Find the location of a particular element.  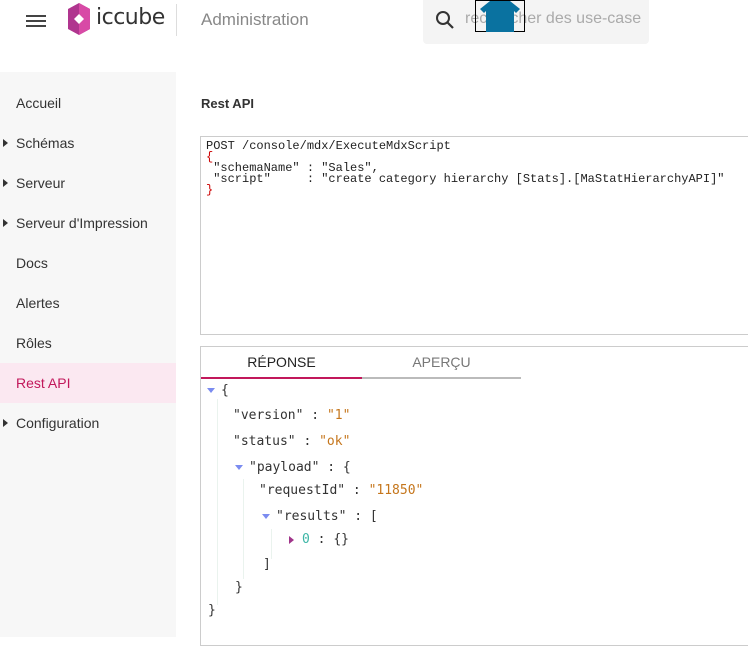

sidebar-item-schemas: Schémas is located at coordinates (88, 143).